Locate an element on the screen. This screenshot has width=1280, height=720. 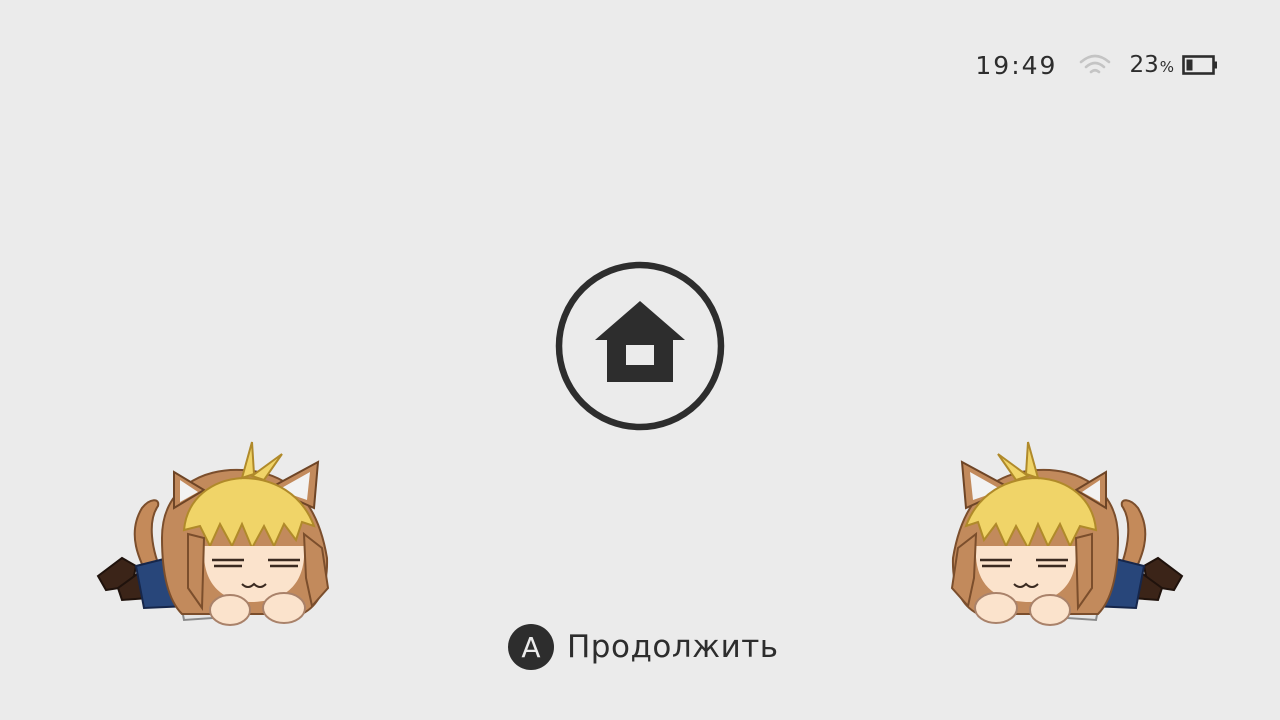
battery-percentage: 23% is located at coordinates (1151, 65).